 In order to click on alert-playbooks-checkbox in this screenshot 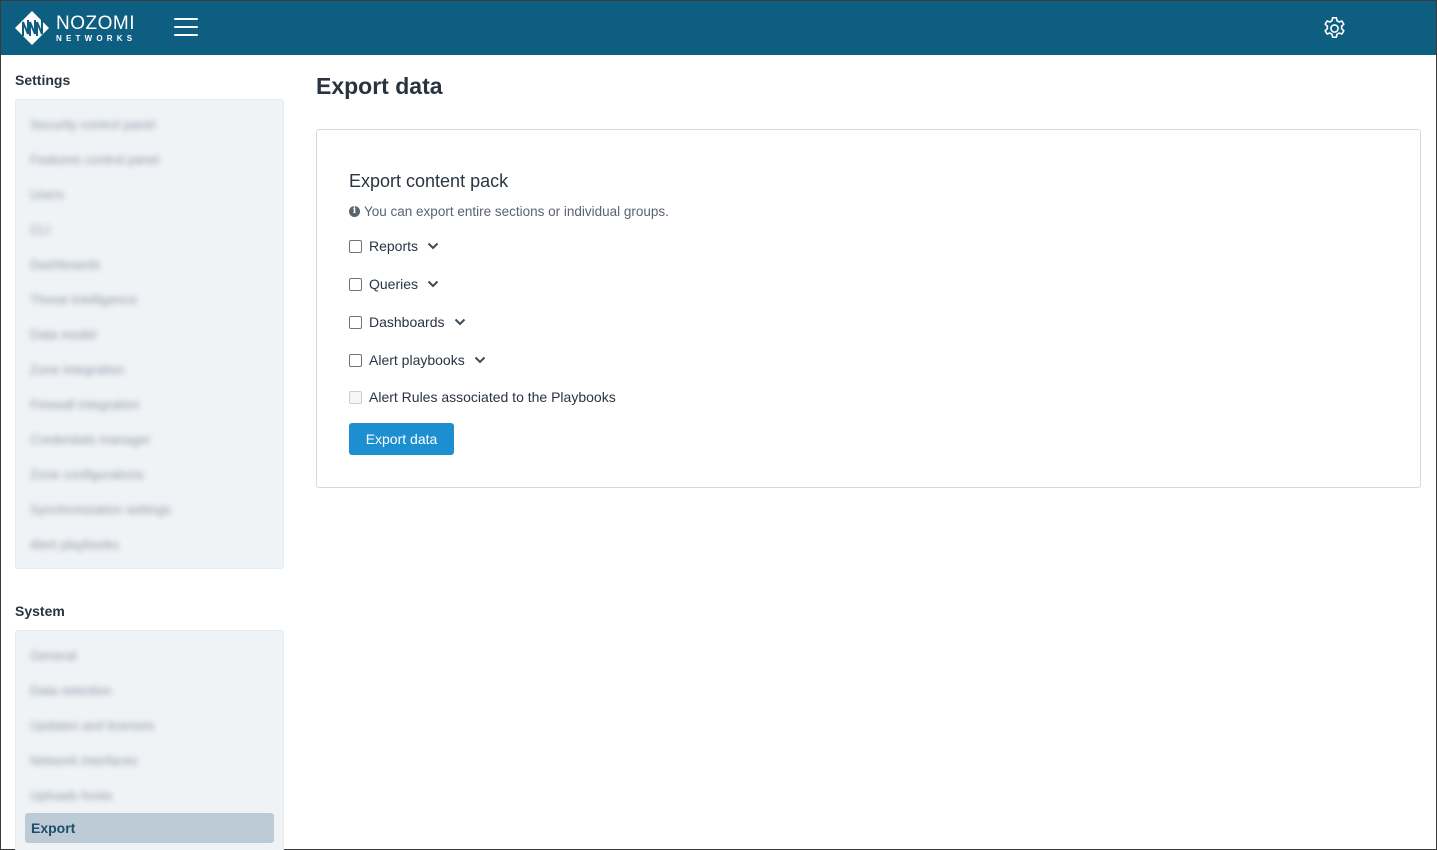, I will do `click(355, 360)`.